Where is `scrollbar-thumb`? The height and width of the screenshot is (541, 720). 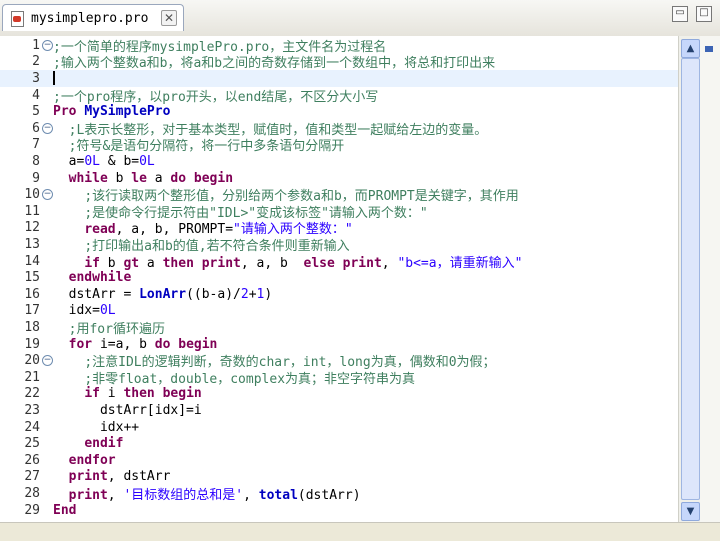 scrollbar-thumb is located at coordinates (690, 279).